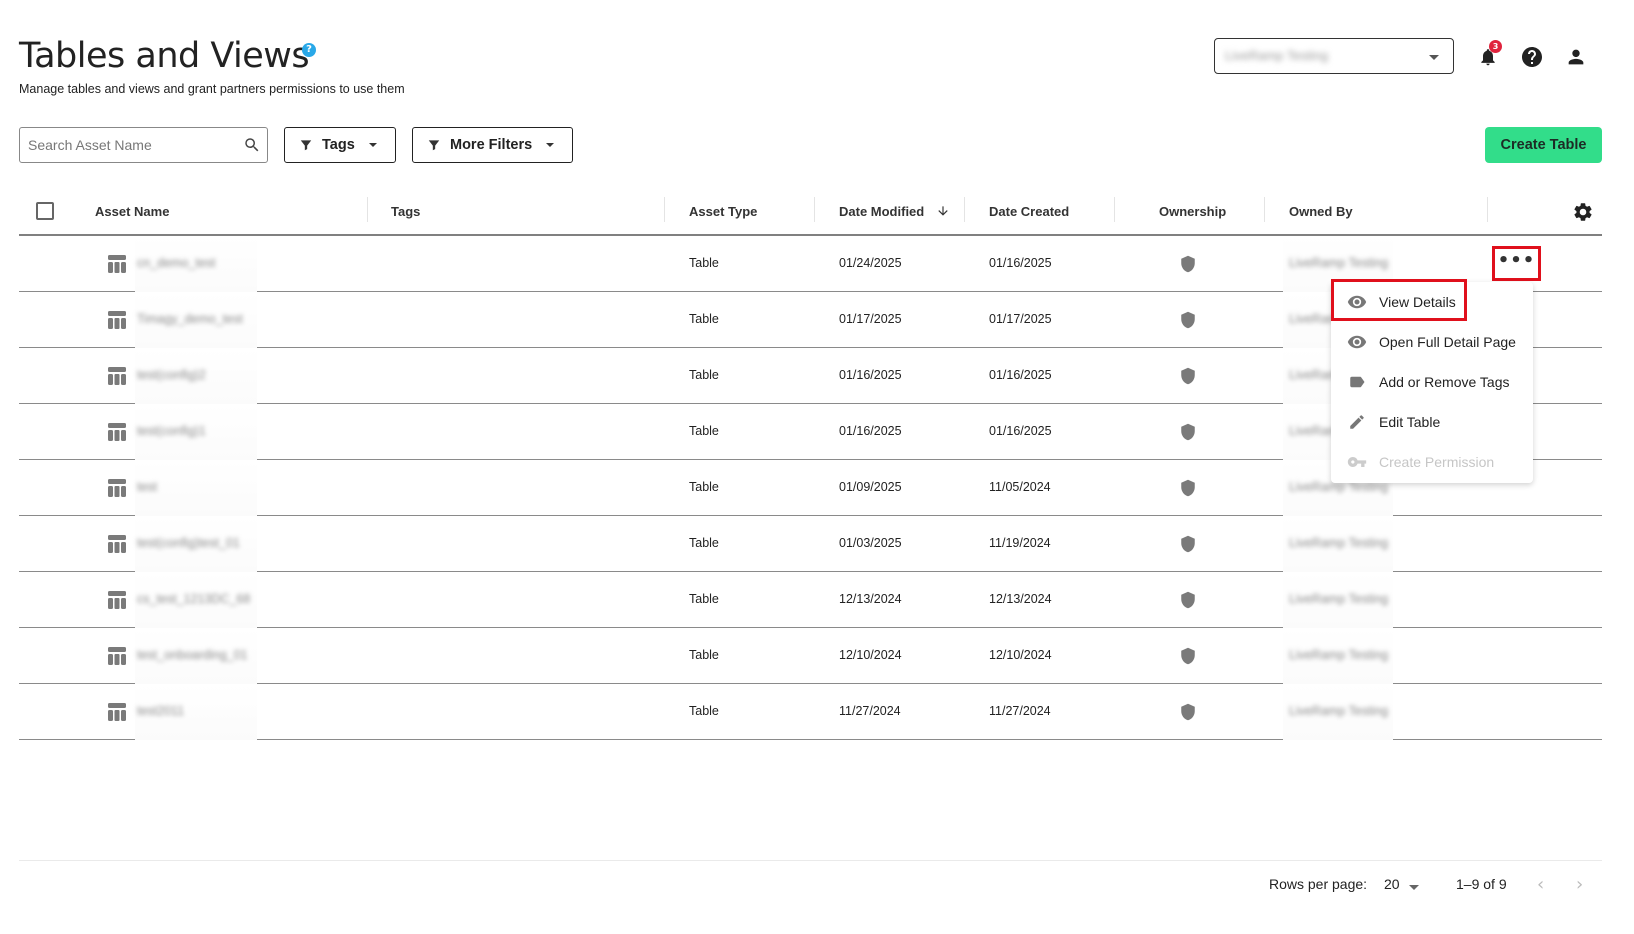  Describe the element at coordinates (1020, 487) in the screenshot. I see `date-created: 11/05/2024` at that location.